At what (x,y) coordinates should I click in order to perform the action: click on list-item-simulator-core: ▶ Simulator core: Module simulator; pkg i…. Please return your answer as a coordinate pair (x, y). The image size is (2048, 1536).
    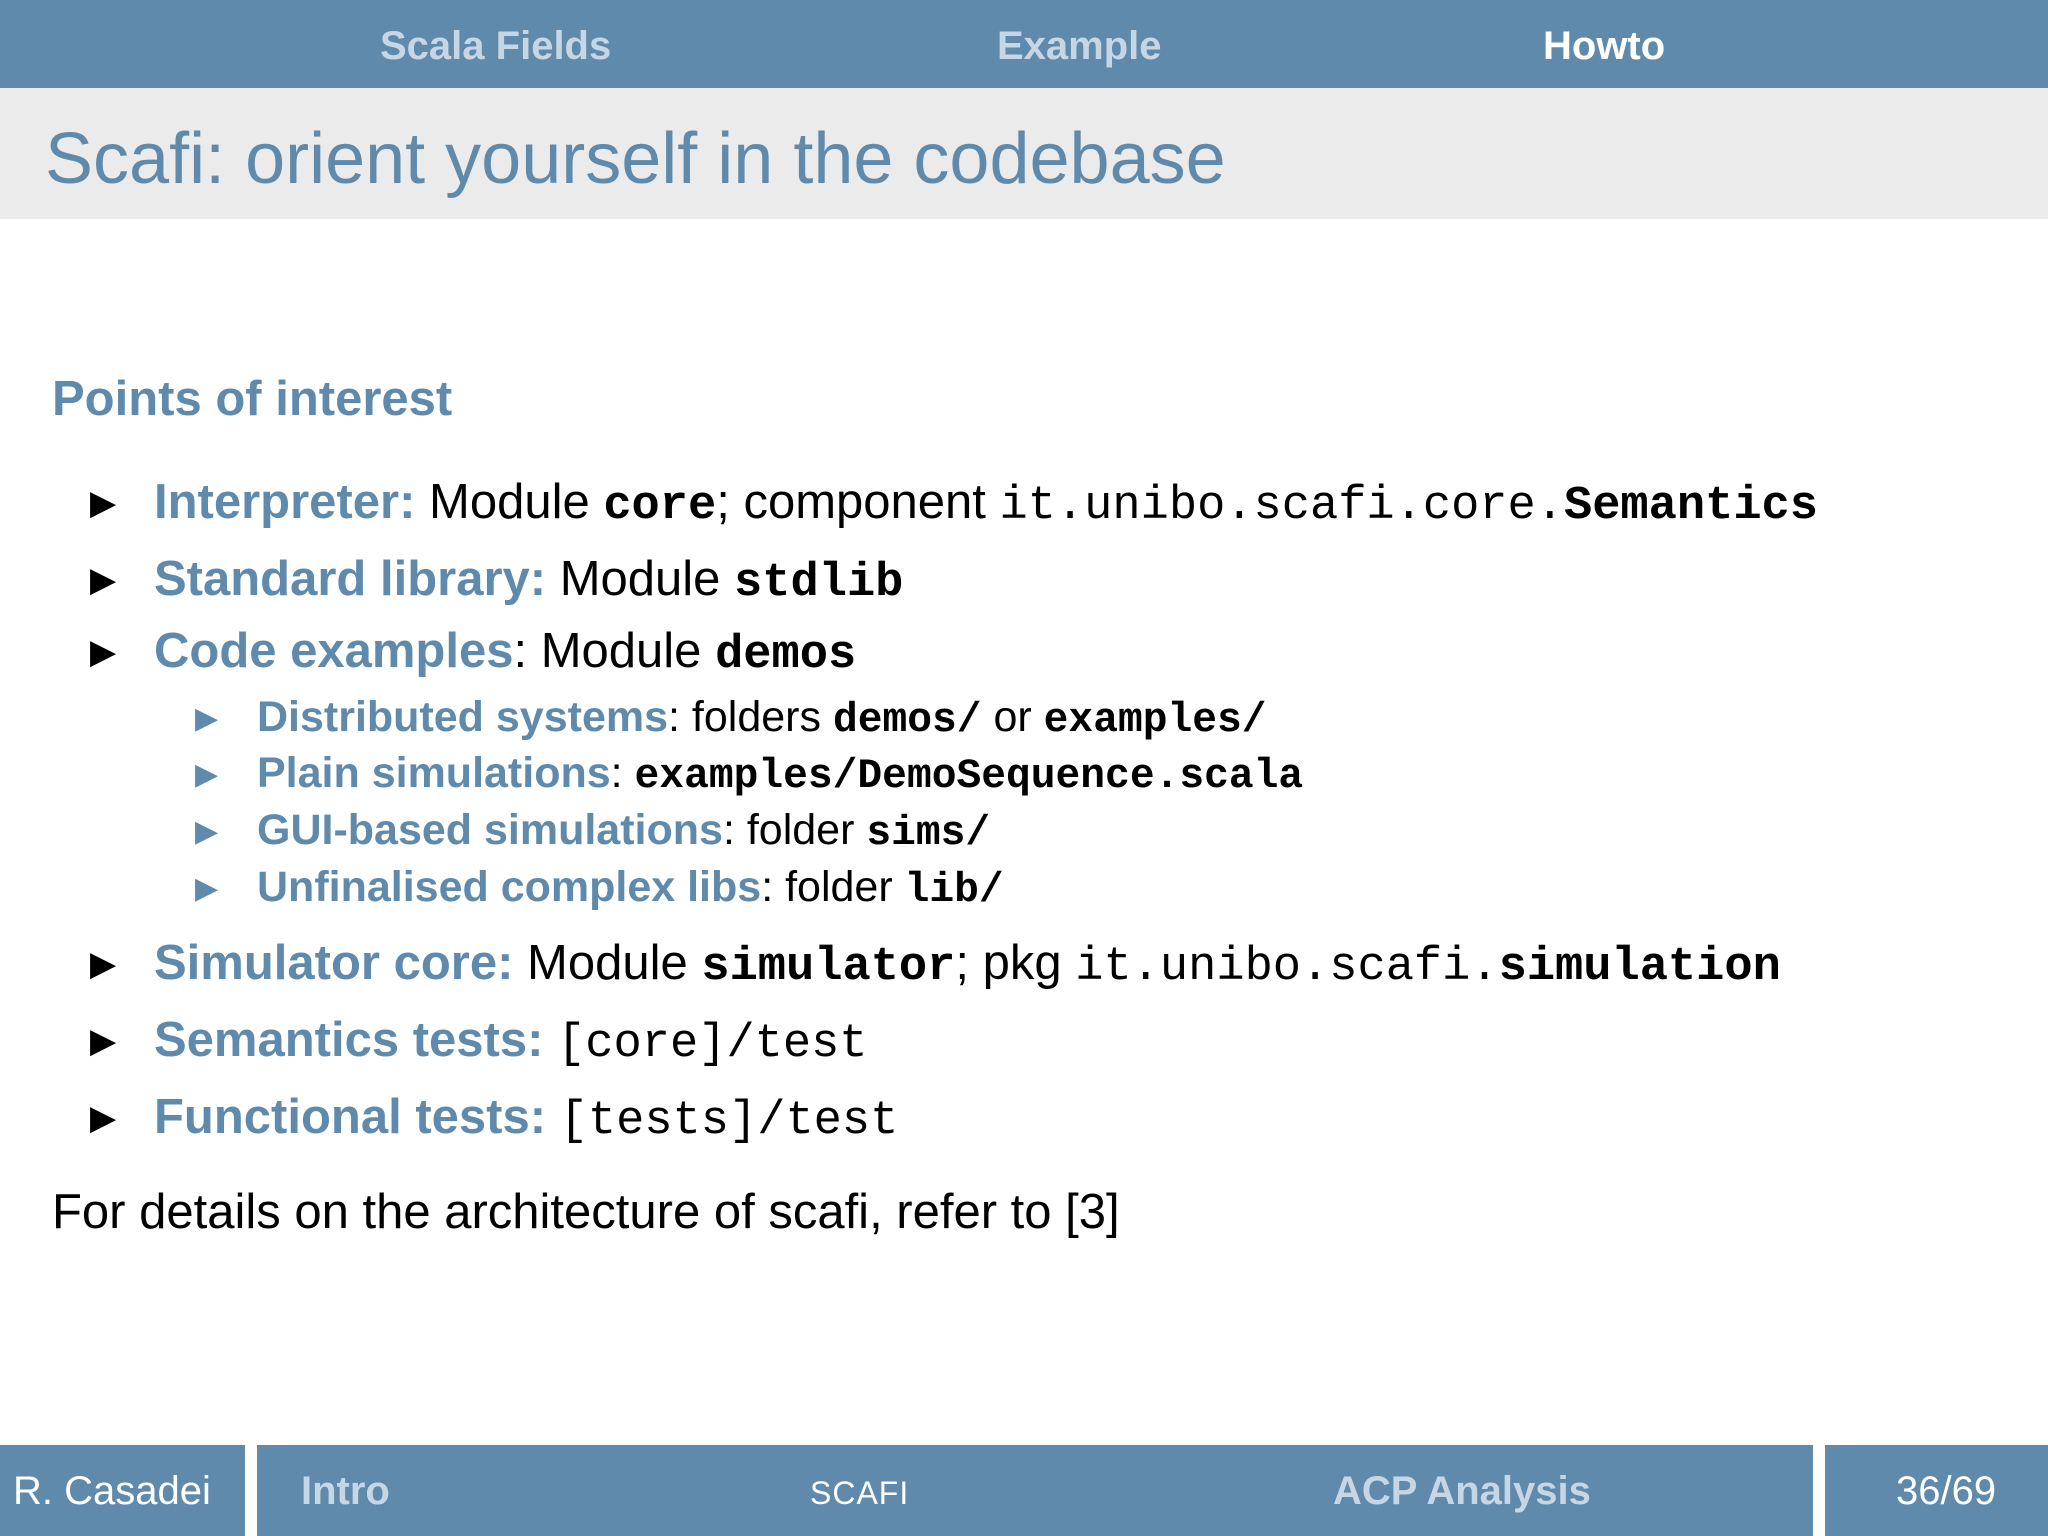
    Looking at the image, I should click on (935, 965).